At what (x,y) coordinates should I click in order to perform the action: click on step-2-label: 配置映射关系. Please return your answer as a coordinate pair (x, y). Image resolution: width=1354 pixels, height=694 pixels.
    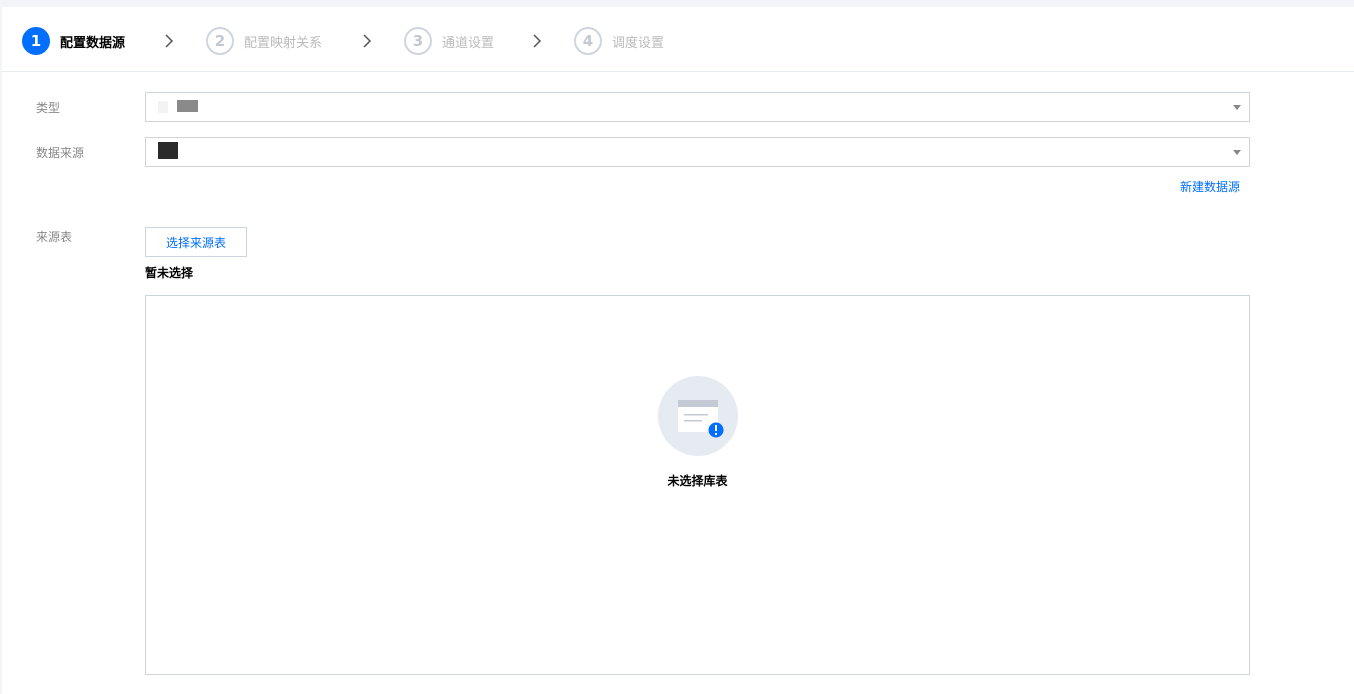
    Looking at the image, I should click on (283, 43).